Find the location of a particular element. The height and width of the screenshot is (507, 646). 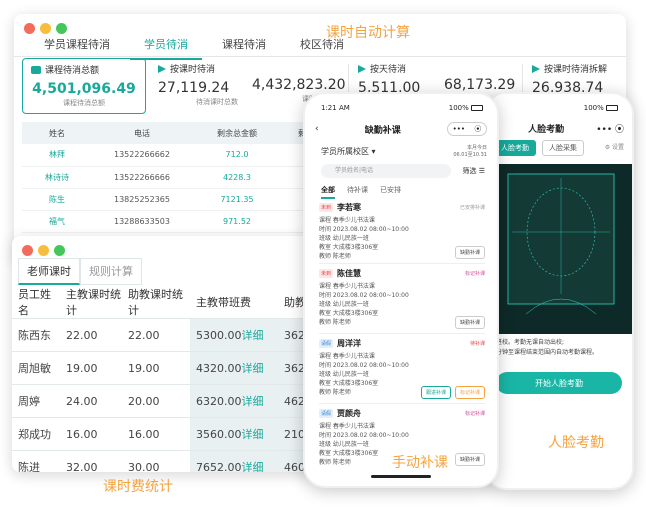

date-range: 本月今日 06.01至10.31 is located at coordinates (470, 151).